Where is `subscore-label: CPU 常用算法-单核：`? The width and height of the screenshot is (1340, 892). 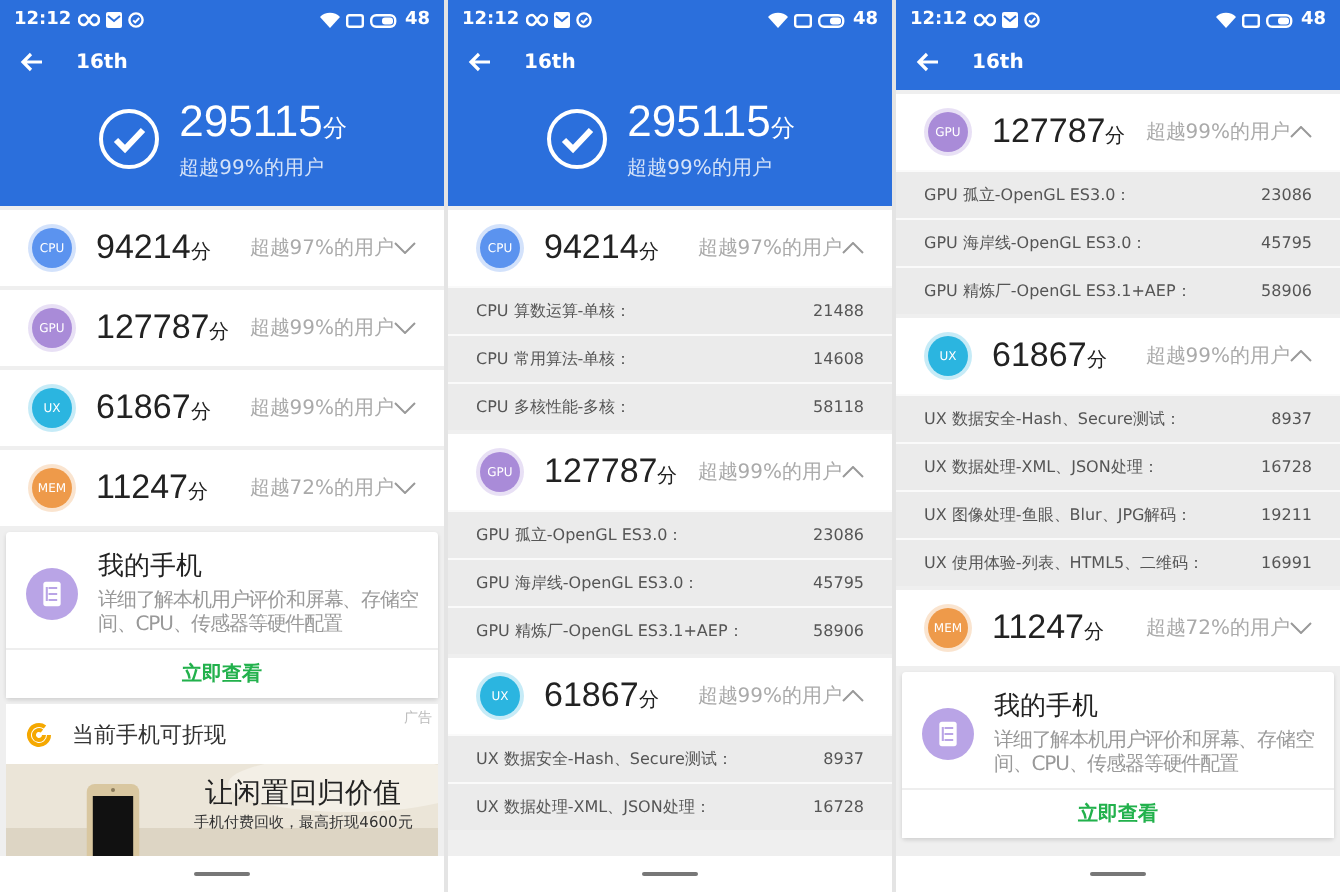
subscore-label: CPU 常用算法-单核： is located at coordinates (554, 359).